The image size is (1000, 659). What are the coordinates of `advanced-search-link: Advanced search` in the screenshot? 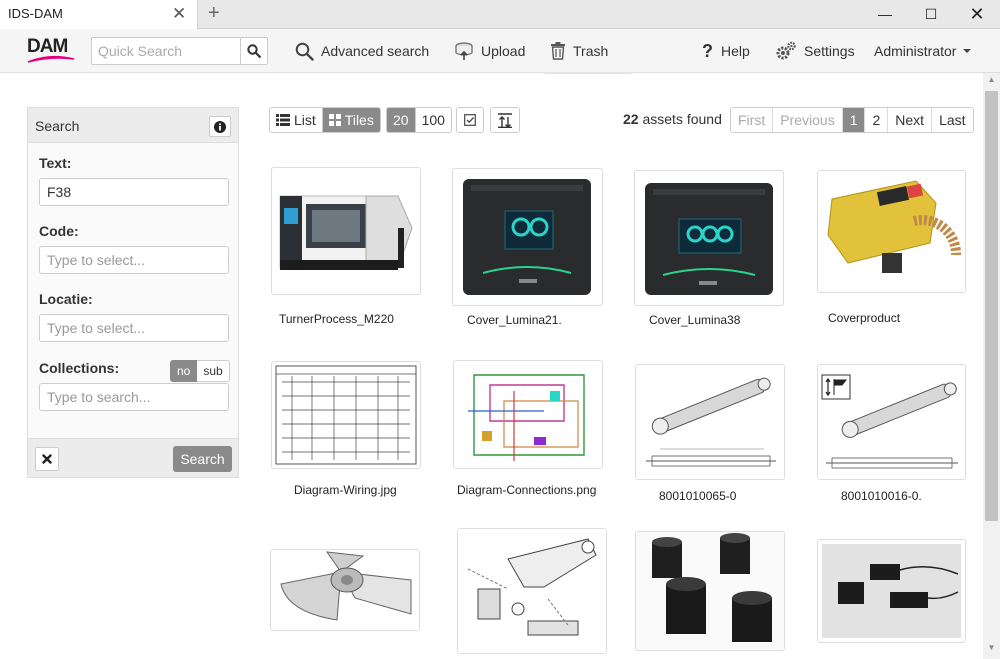 It's located at (362, 51).